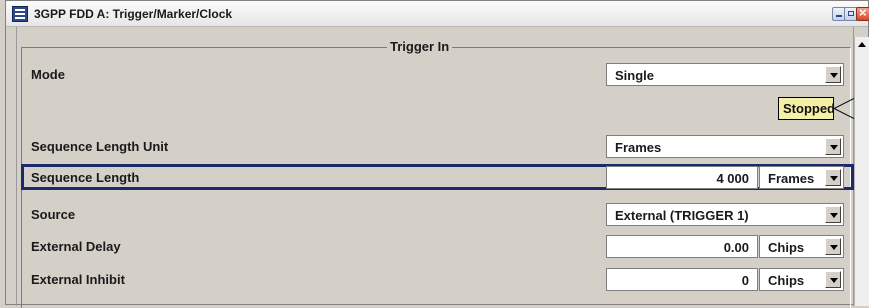 Image resolution: width=869 pixels, height=308 pixels. I want to click on sequence-length-unit-value: Frames, so click(638, 147).